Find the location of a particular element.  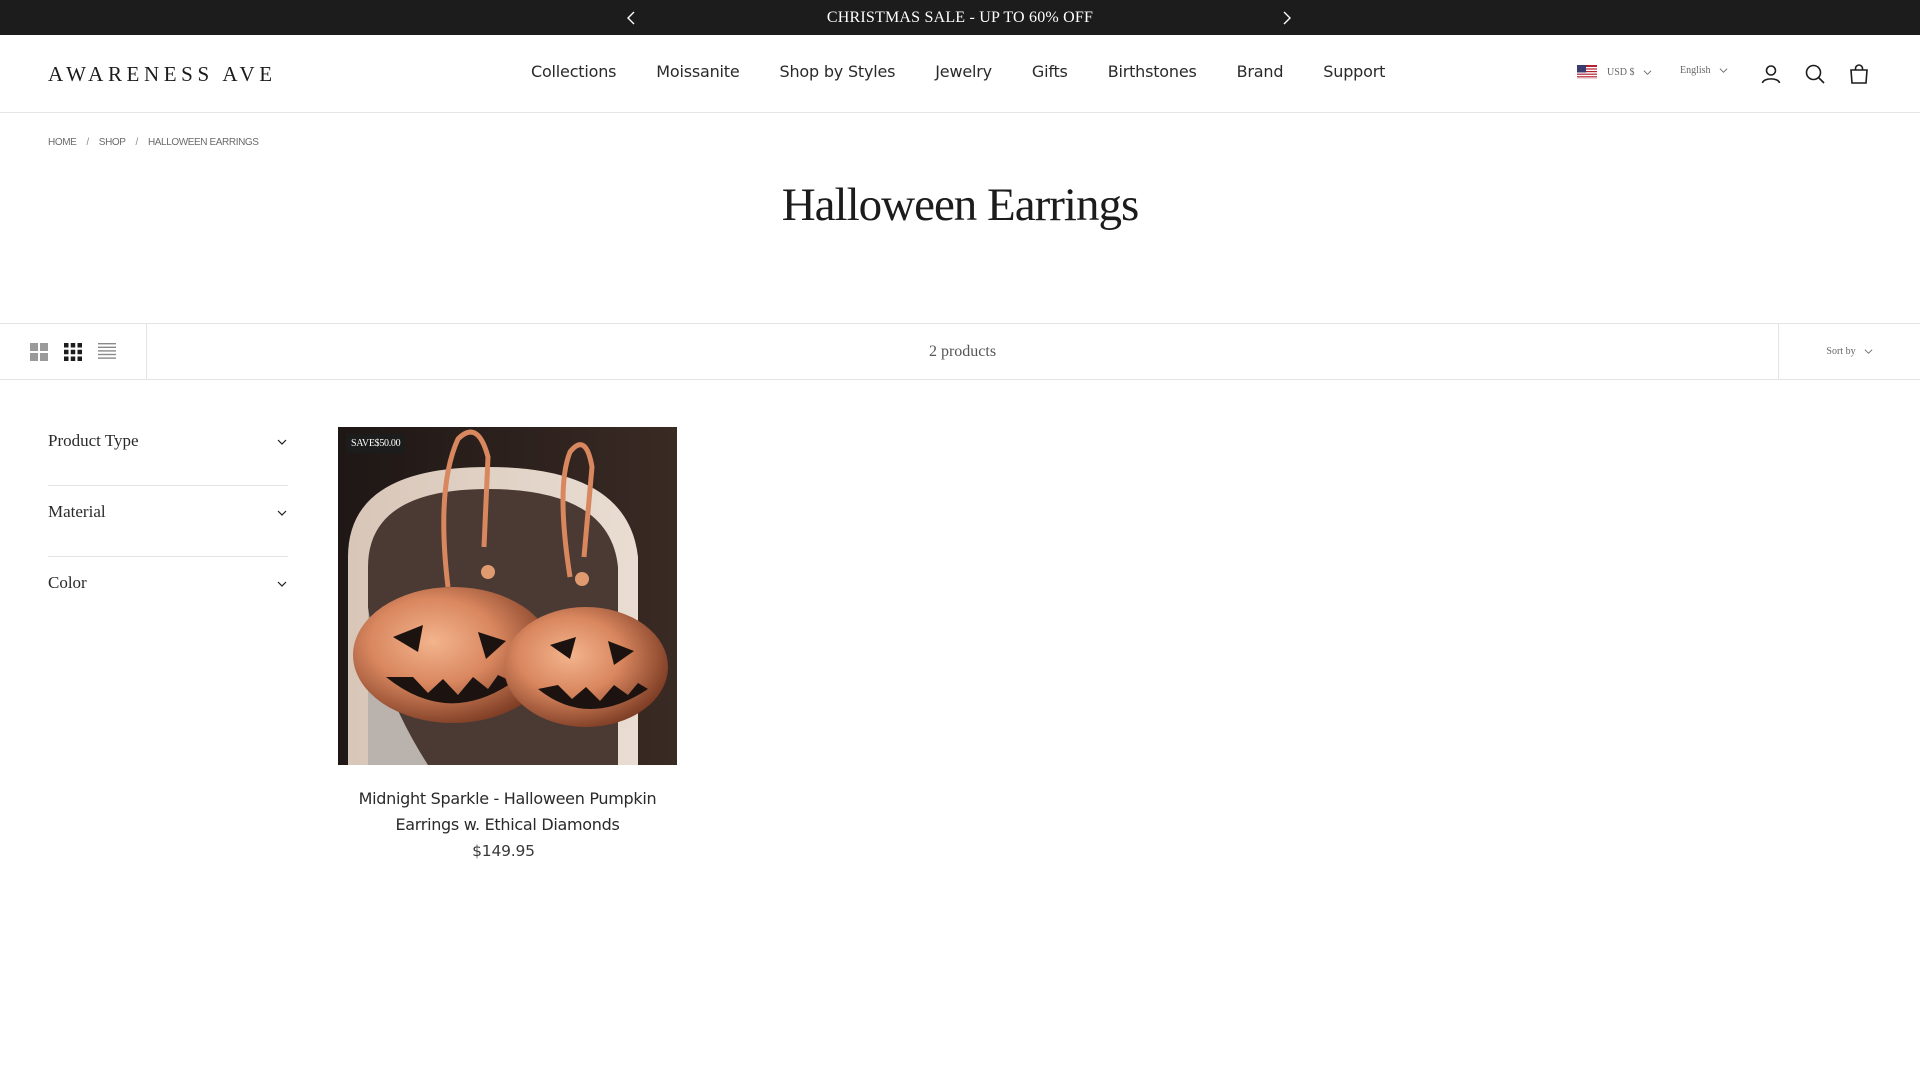

currency-label: USD $ is located at coordinates (1621, 72).